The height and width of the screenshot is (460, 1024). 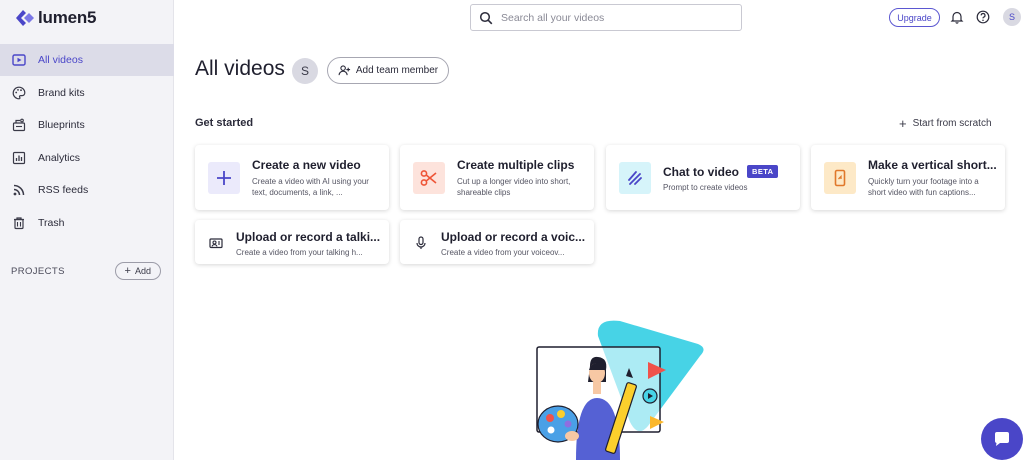 What do you see at coordinates (620, 390) in the screenshot?
I see `empty-state-illustration` at bounding box center [620, 390].